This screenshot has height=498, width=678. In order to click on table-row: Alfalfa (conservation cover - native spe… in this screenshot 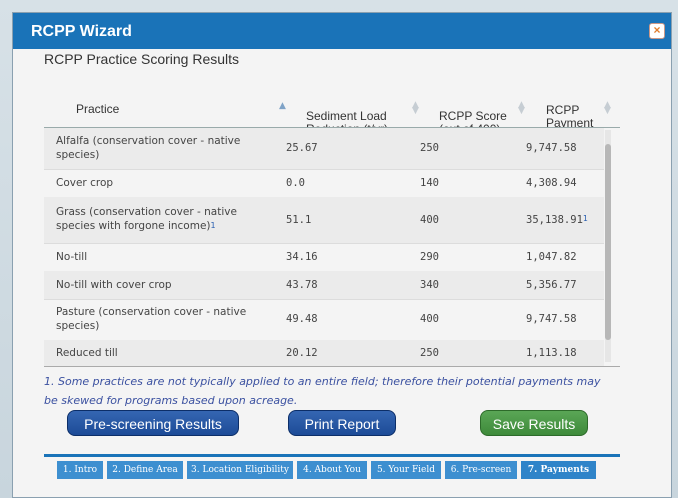, I will do `click(324, 149)`.